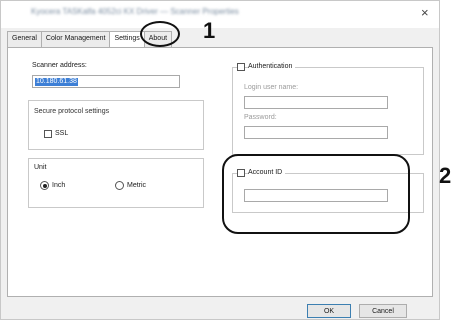 The width and height of the screenshot is (454, 320). What do you see at coordinates (75, 39) in the screenshot?
I see `tab-color-management: Color Management` at bounding box center [75, 39].